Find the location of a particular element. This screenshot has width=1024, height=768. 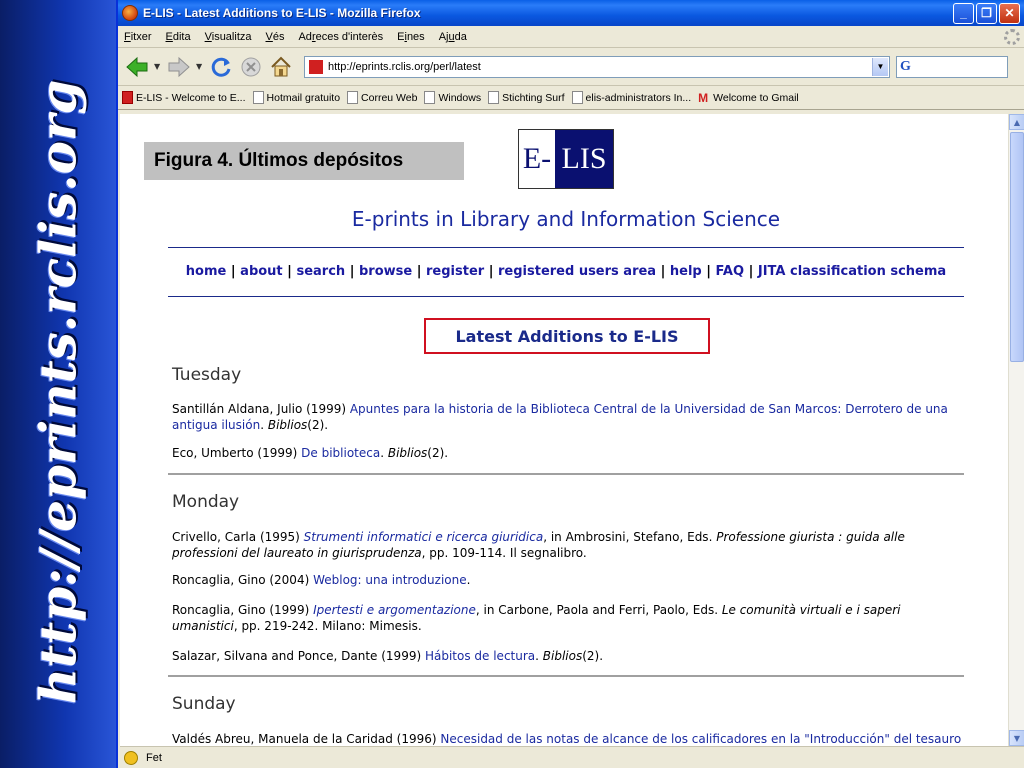

status-text: Fet is located at coordinates (154, 757).